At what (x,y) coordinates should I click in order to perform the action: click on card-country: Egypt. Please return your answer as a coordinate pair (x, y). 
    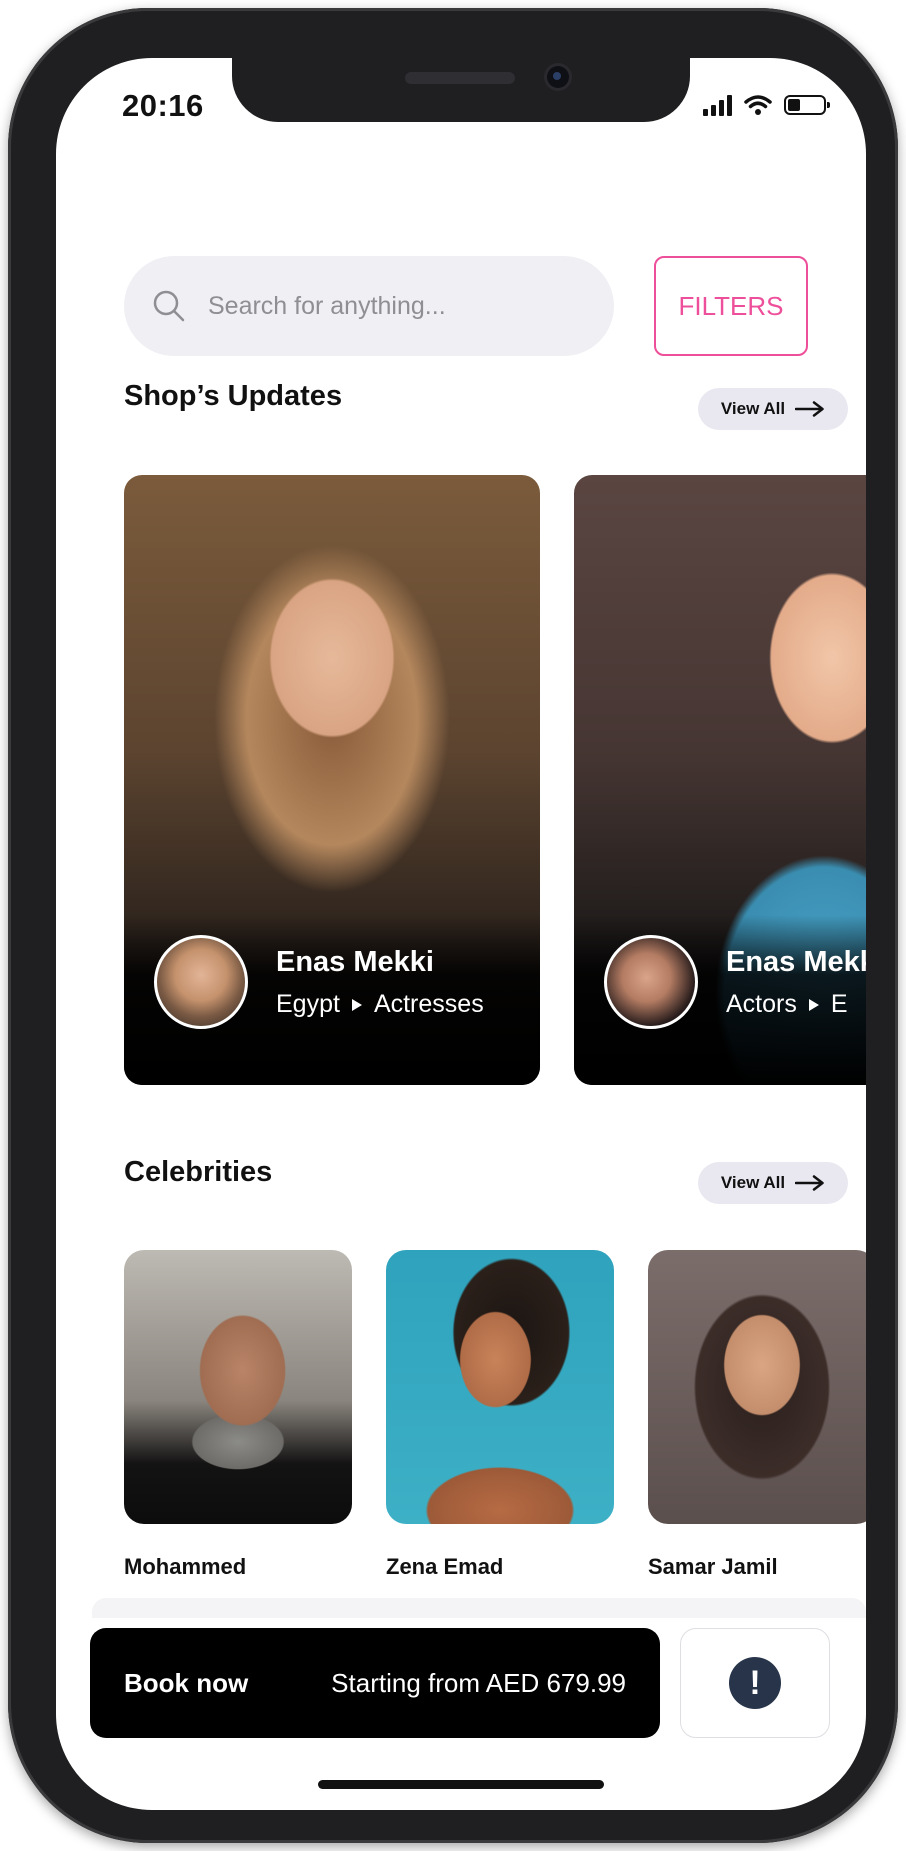
    Looking at the image, I should click on (308, 1004).